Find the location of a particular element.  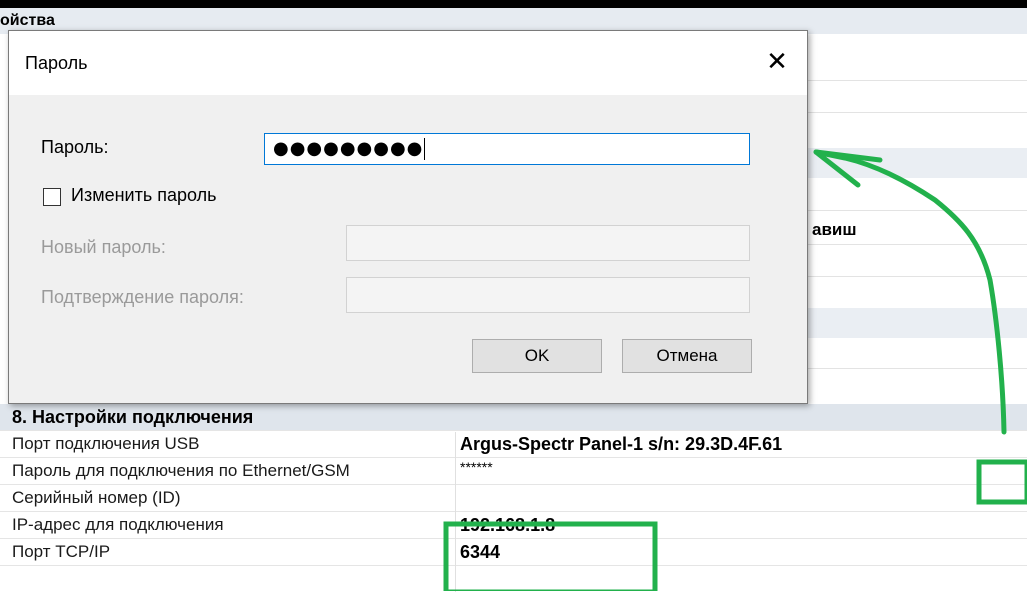

annotation-arrow-shaft is located at coordinates (910, 292).